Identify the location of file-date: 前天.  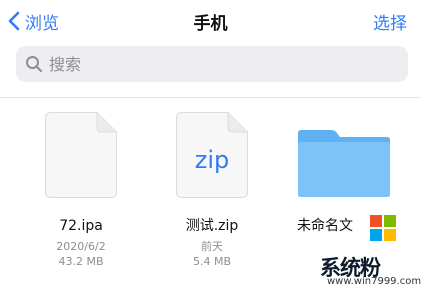
(212, 246).